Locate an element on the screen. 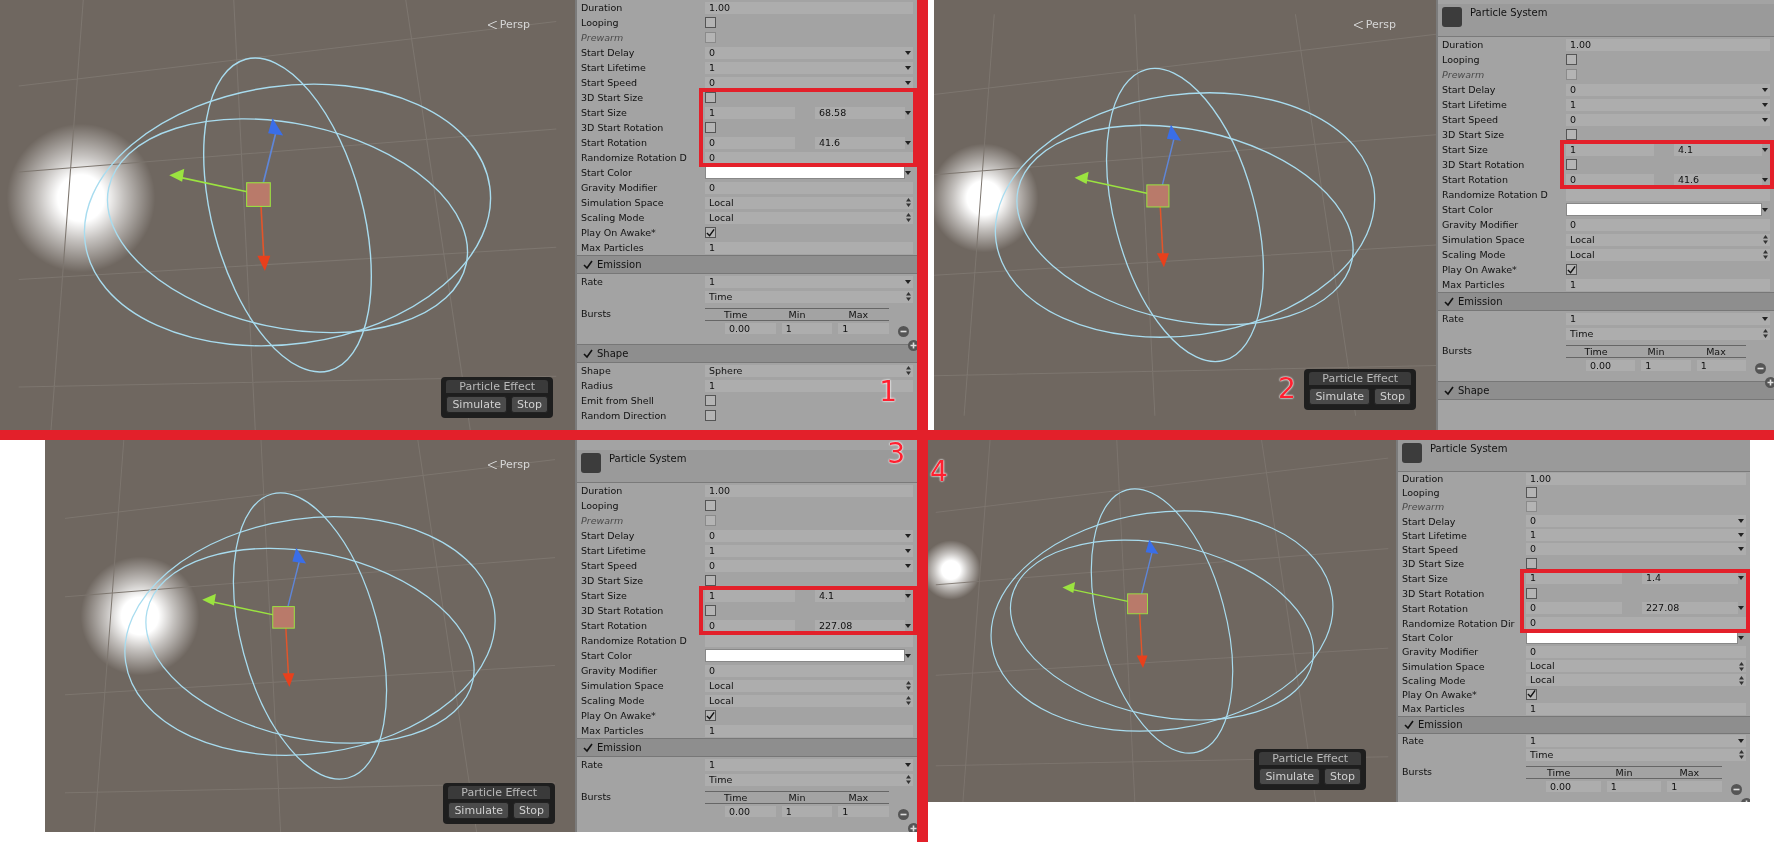 The image size is (1774, 842). max-value-field: 227.08 is located at coordinates (1690, 608).